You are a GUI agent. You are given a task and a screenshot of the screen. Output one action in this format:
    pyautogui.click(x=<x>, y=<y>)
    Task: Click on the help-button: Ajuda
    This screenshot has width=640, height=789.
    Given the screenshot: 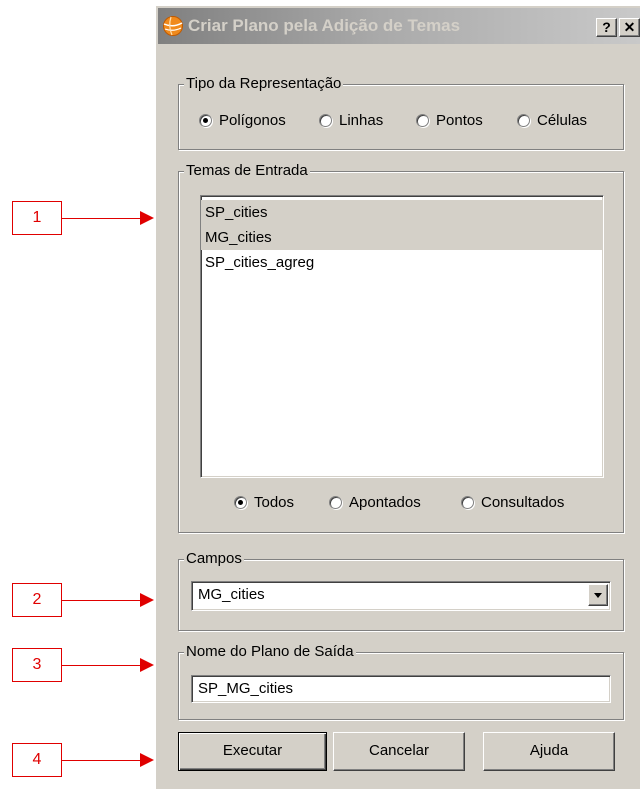 What is the action you would take?
    pyautogui.click(x=549, y=751)
    